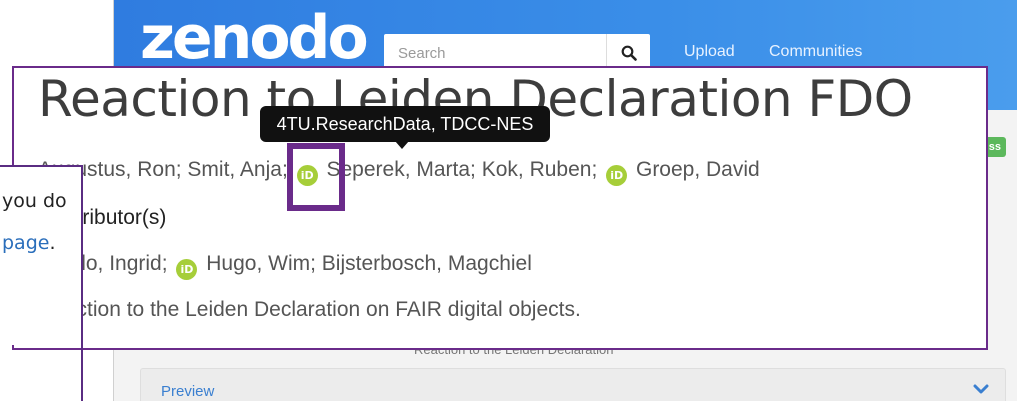 The image size is (1017, 401). I want to click on tooltip-arrow, so click(402, 145).